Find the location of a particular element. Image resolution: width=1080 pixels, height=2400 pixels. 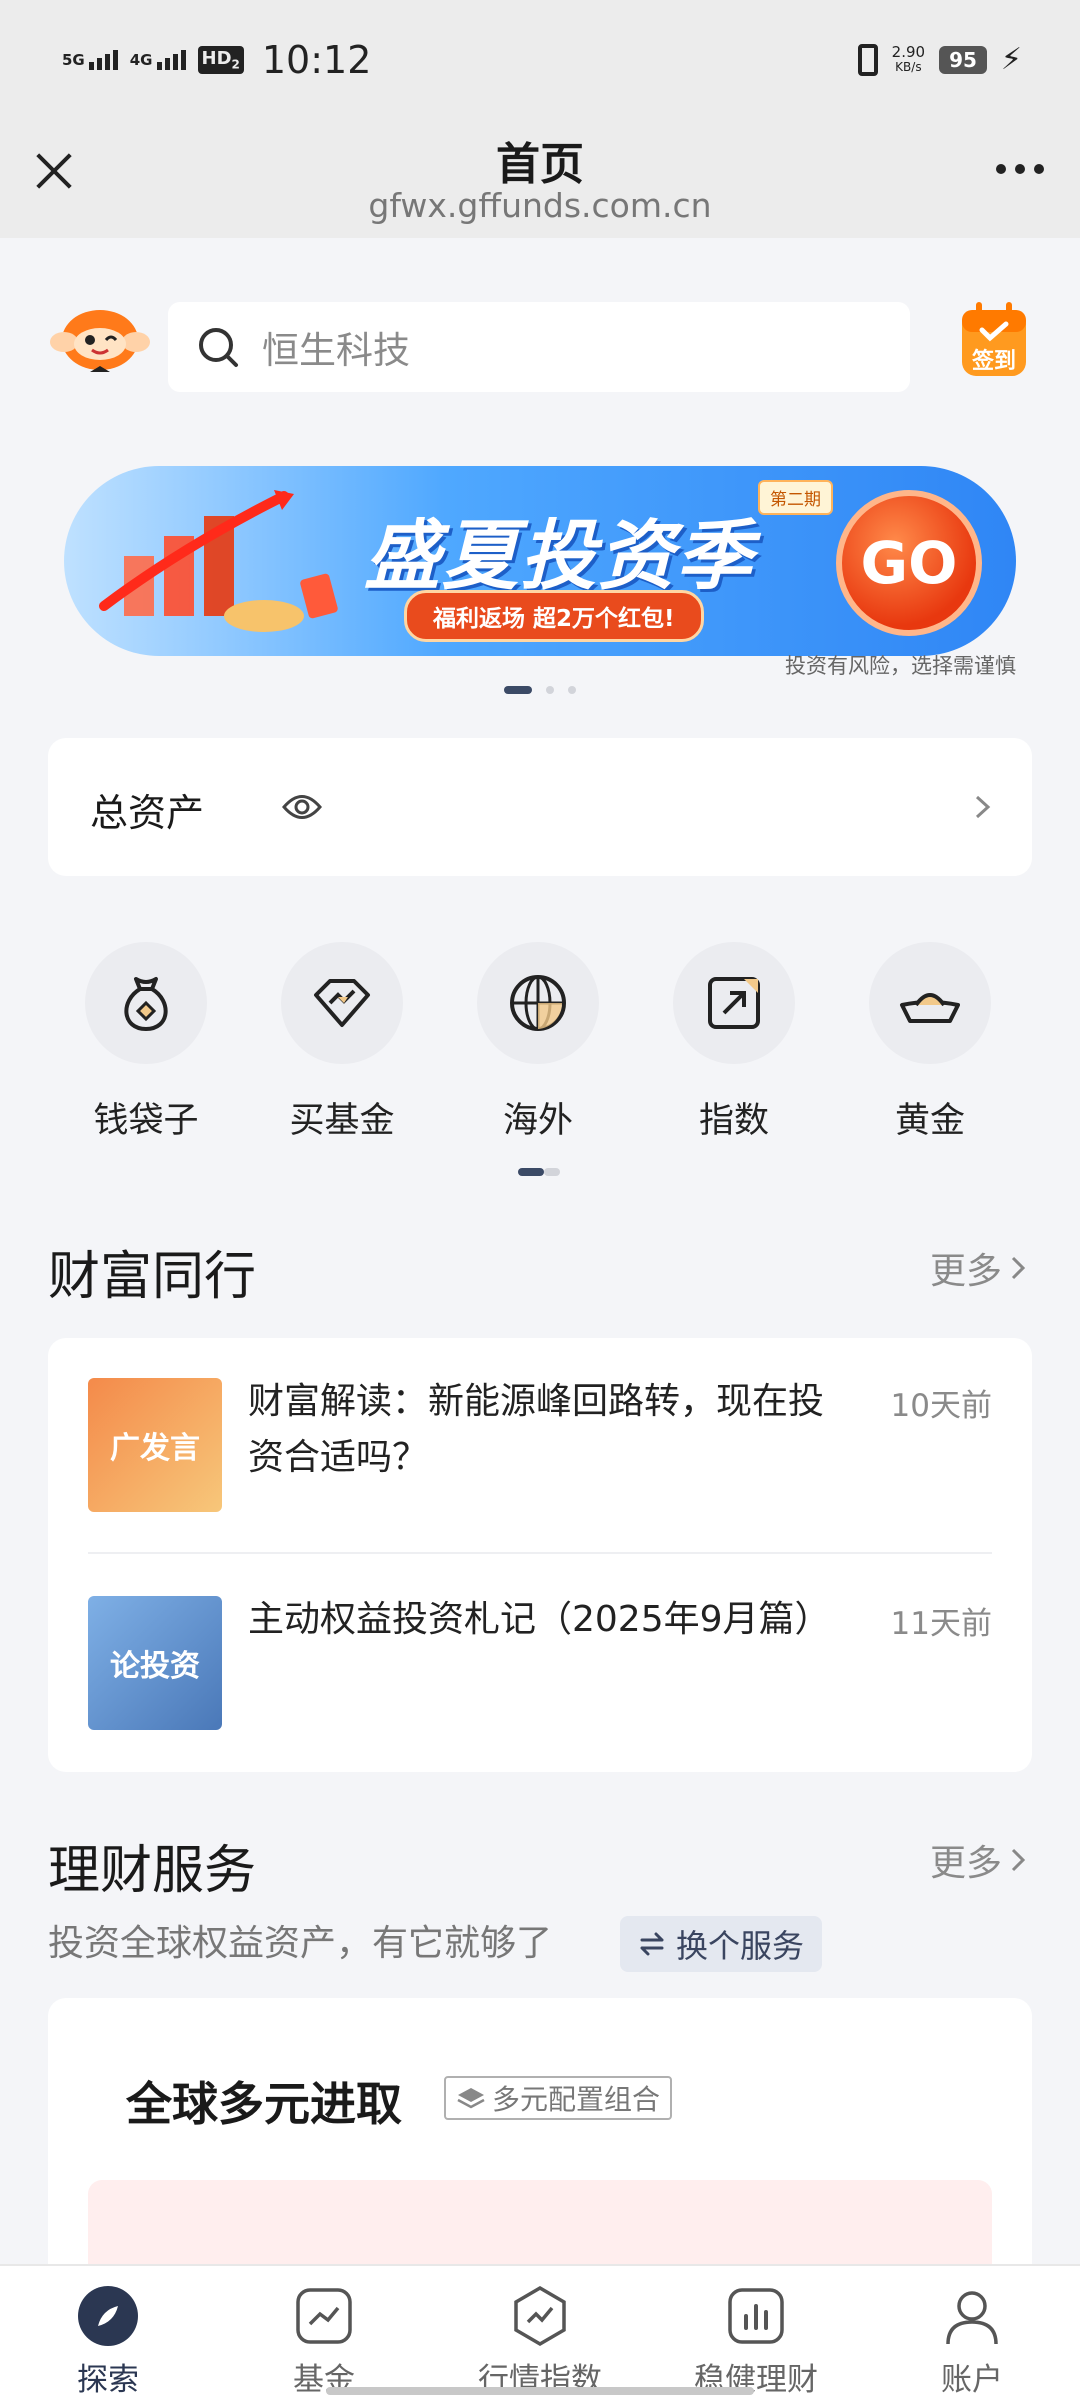

bottom-nav: 探索 基金 行情指数 稳健理财 账户 is located at coordinates (540, 2332).